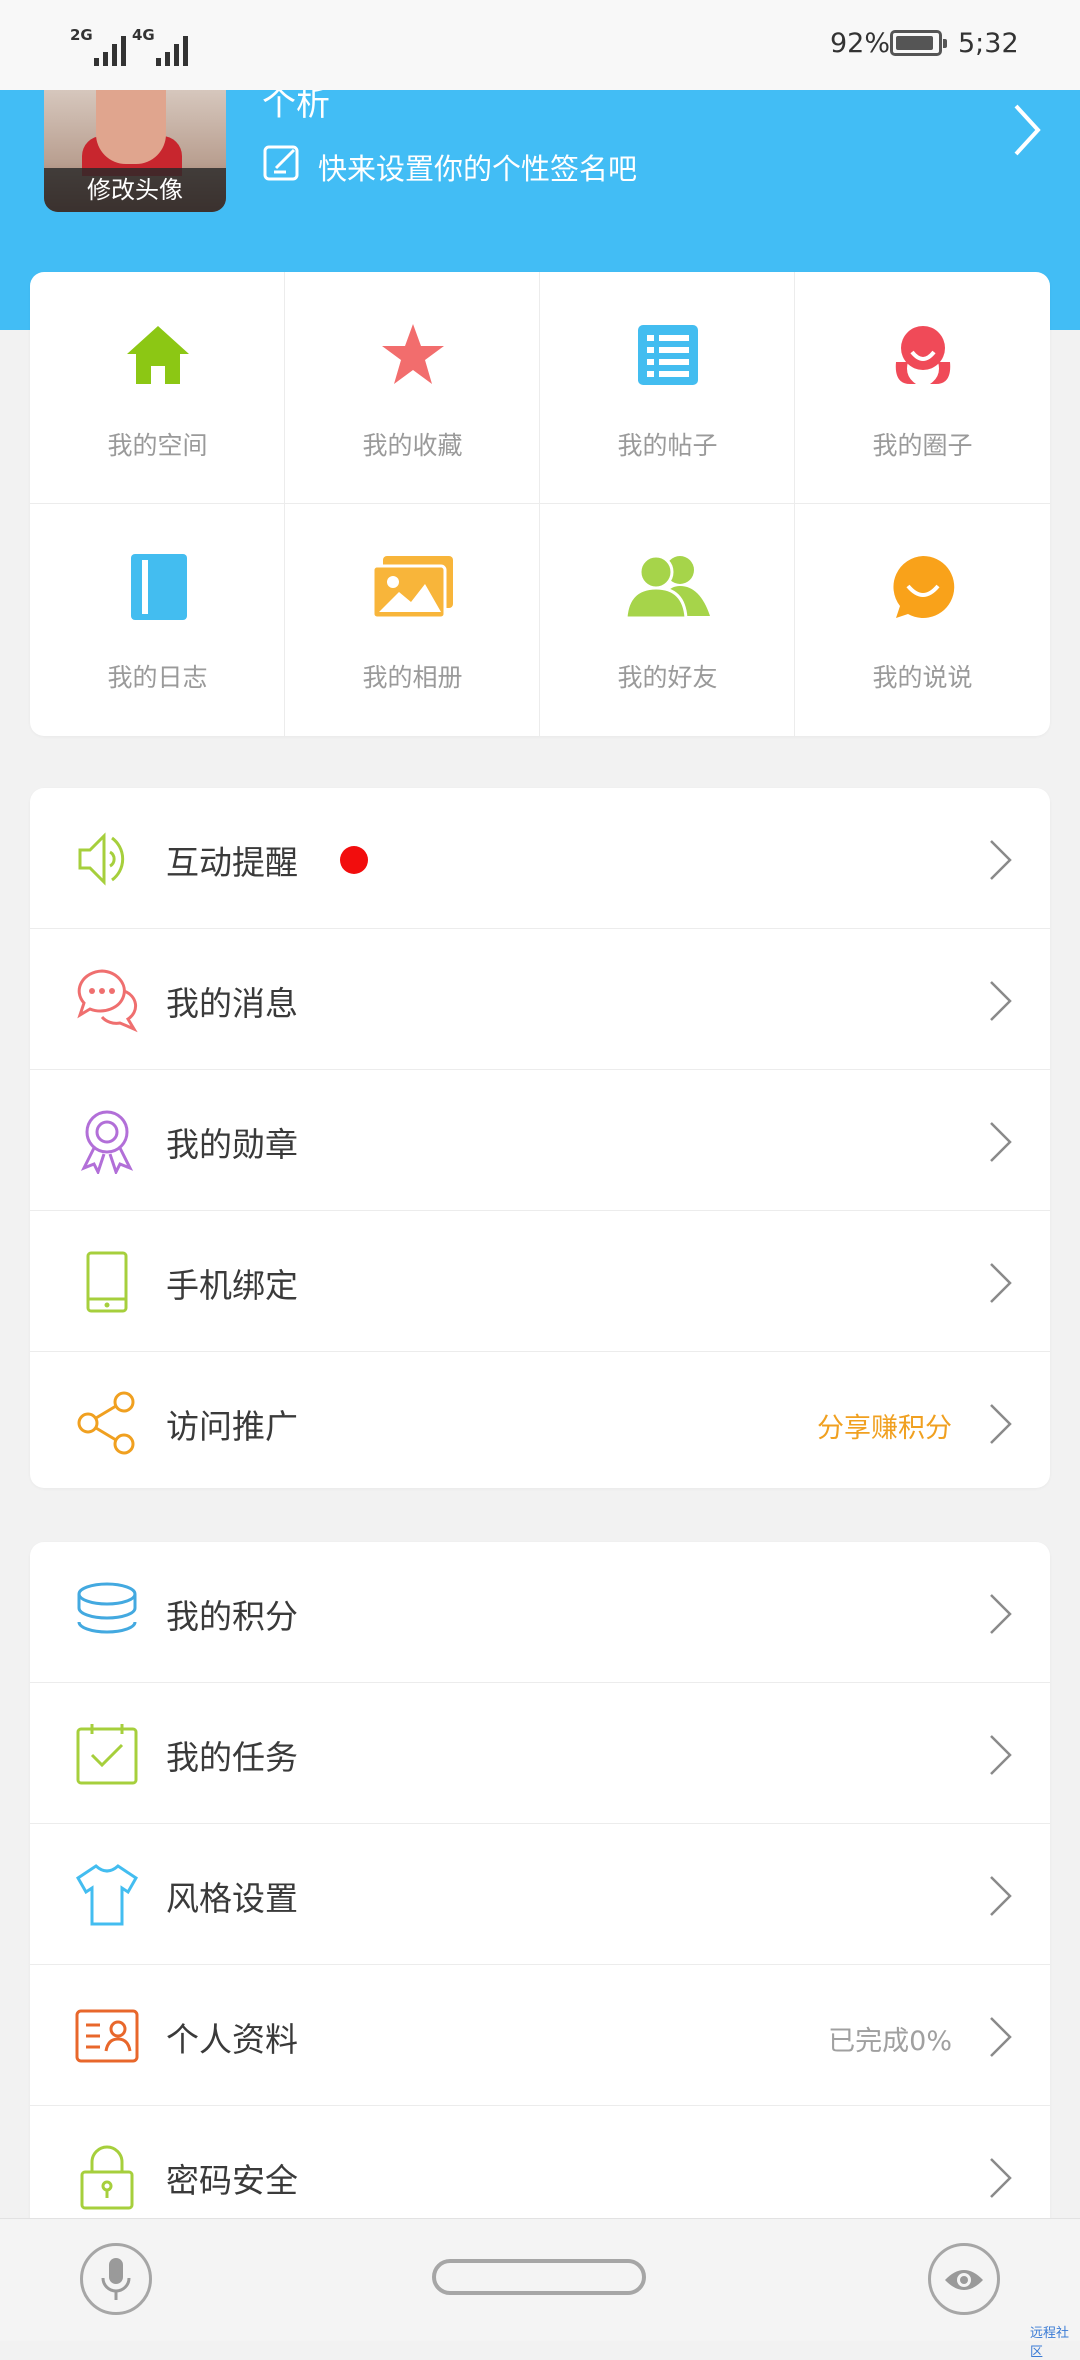 Image resolution: width=1080 pixels, height=2360 pixels. I want to click on grid-item-label: 我的好友, so click(667, 677).